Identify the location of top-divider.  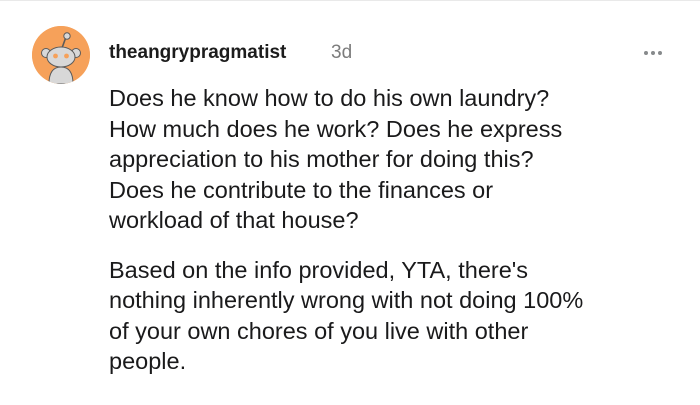
(350, 0).